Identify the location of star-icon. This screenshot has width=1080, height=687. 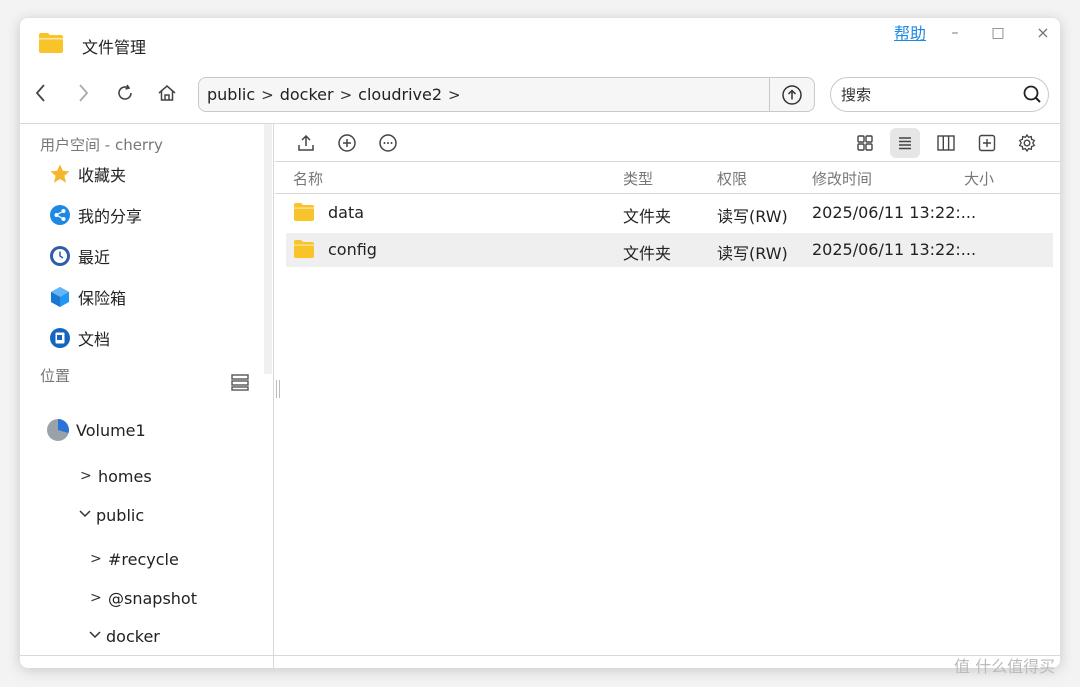
(60, 174).